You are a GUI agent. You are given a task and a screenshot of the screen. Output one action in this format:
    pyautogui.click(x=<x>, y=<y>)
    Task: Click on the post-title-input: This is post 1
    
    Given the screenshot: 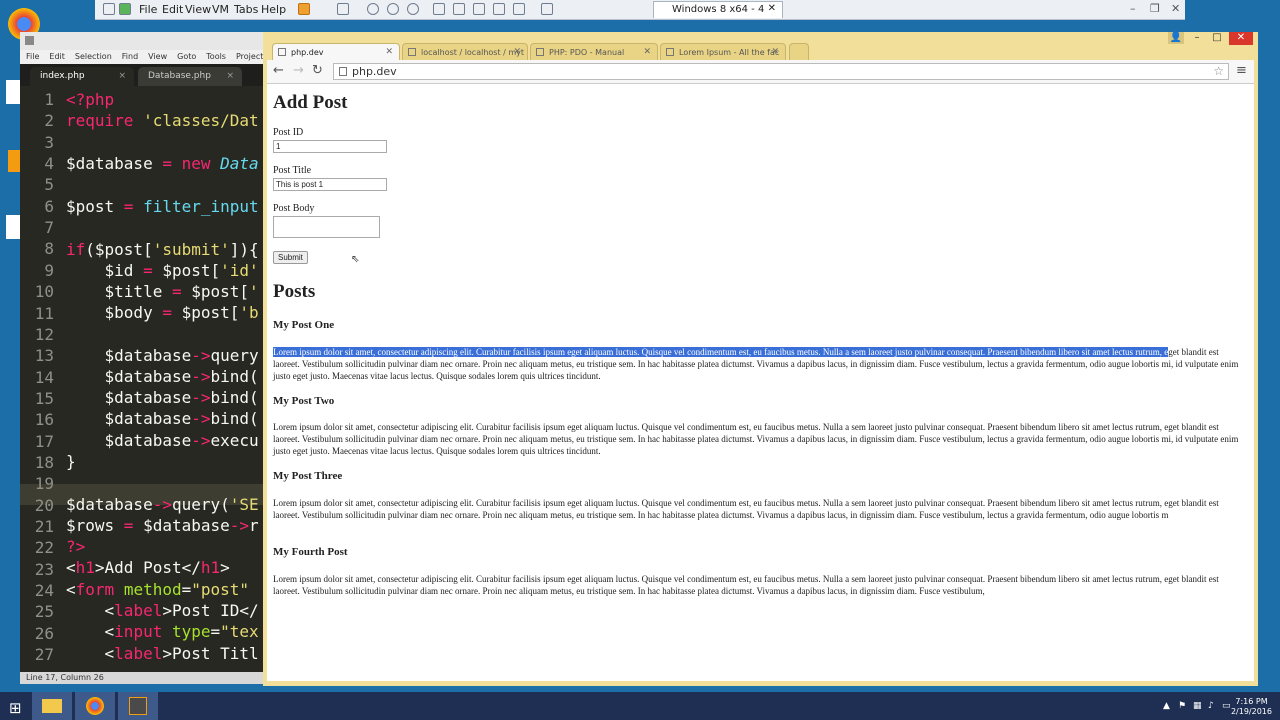 What is the action you would take?
    pyautogui.click(x=330, y=184)
    